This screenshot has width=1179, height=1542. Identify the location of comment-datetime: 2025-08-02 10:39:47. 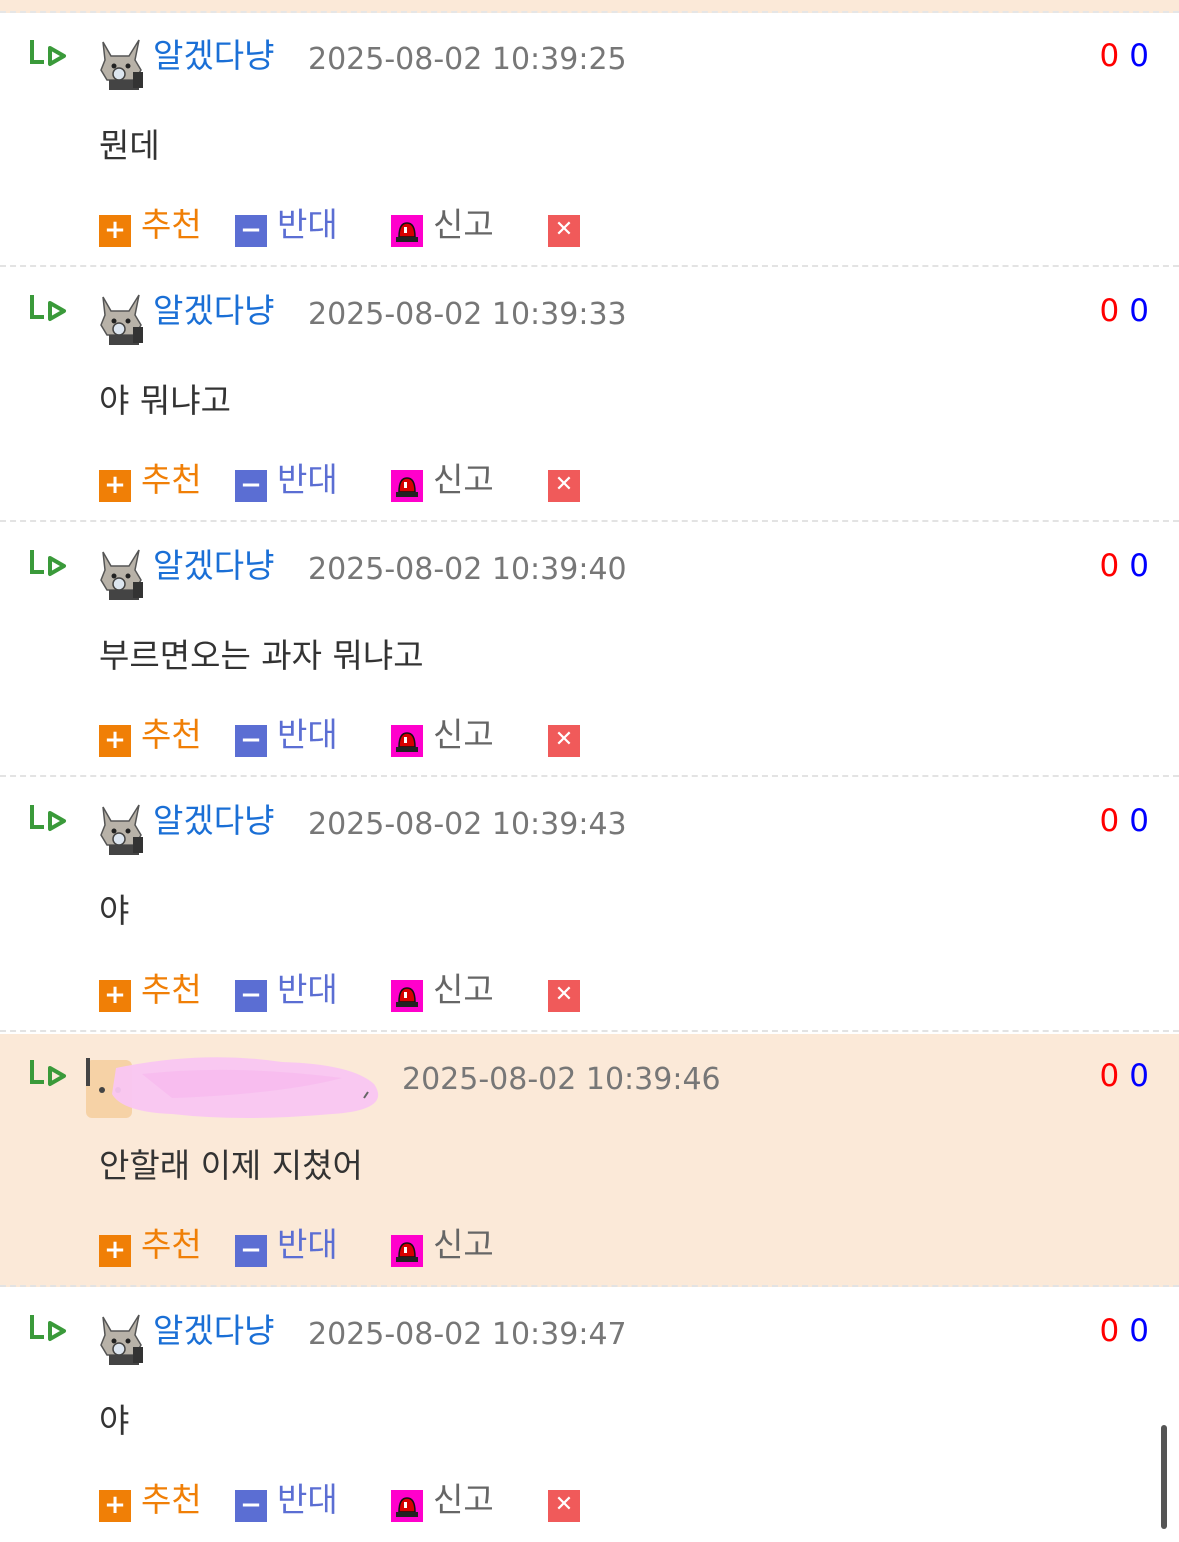
(467, 1334).